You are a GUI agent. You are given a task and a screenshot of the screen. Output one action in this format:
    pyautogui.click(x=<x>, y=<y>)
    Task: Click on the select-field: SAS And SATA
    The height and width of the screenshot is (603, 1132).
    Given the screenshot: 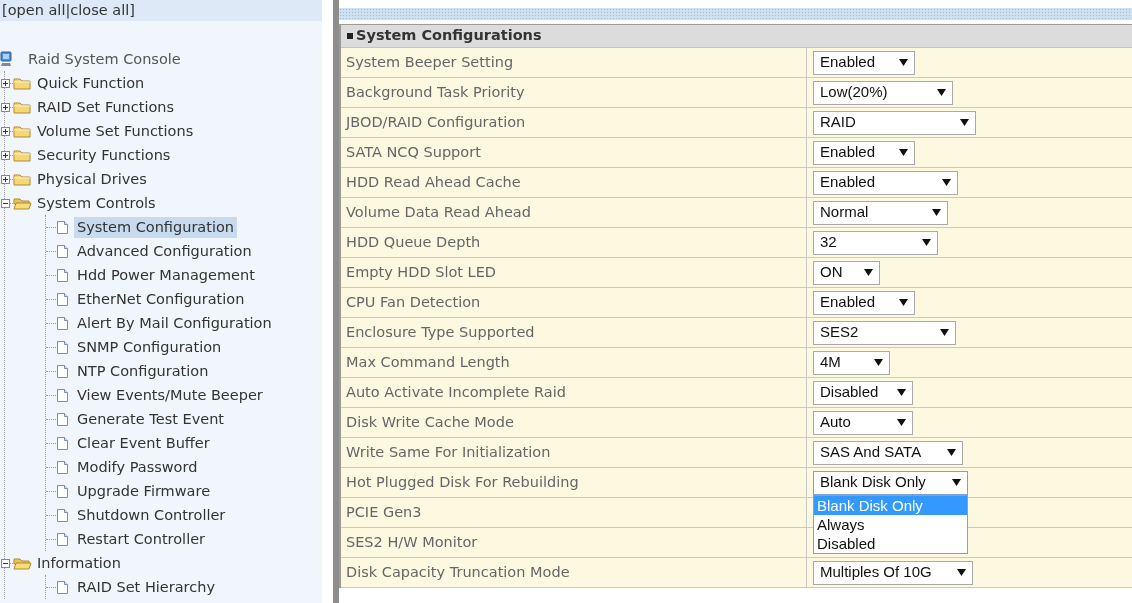 What is the action you would take?
    pyautogui.click(x=888, y=452)
    